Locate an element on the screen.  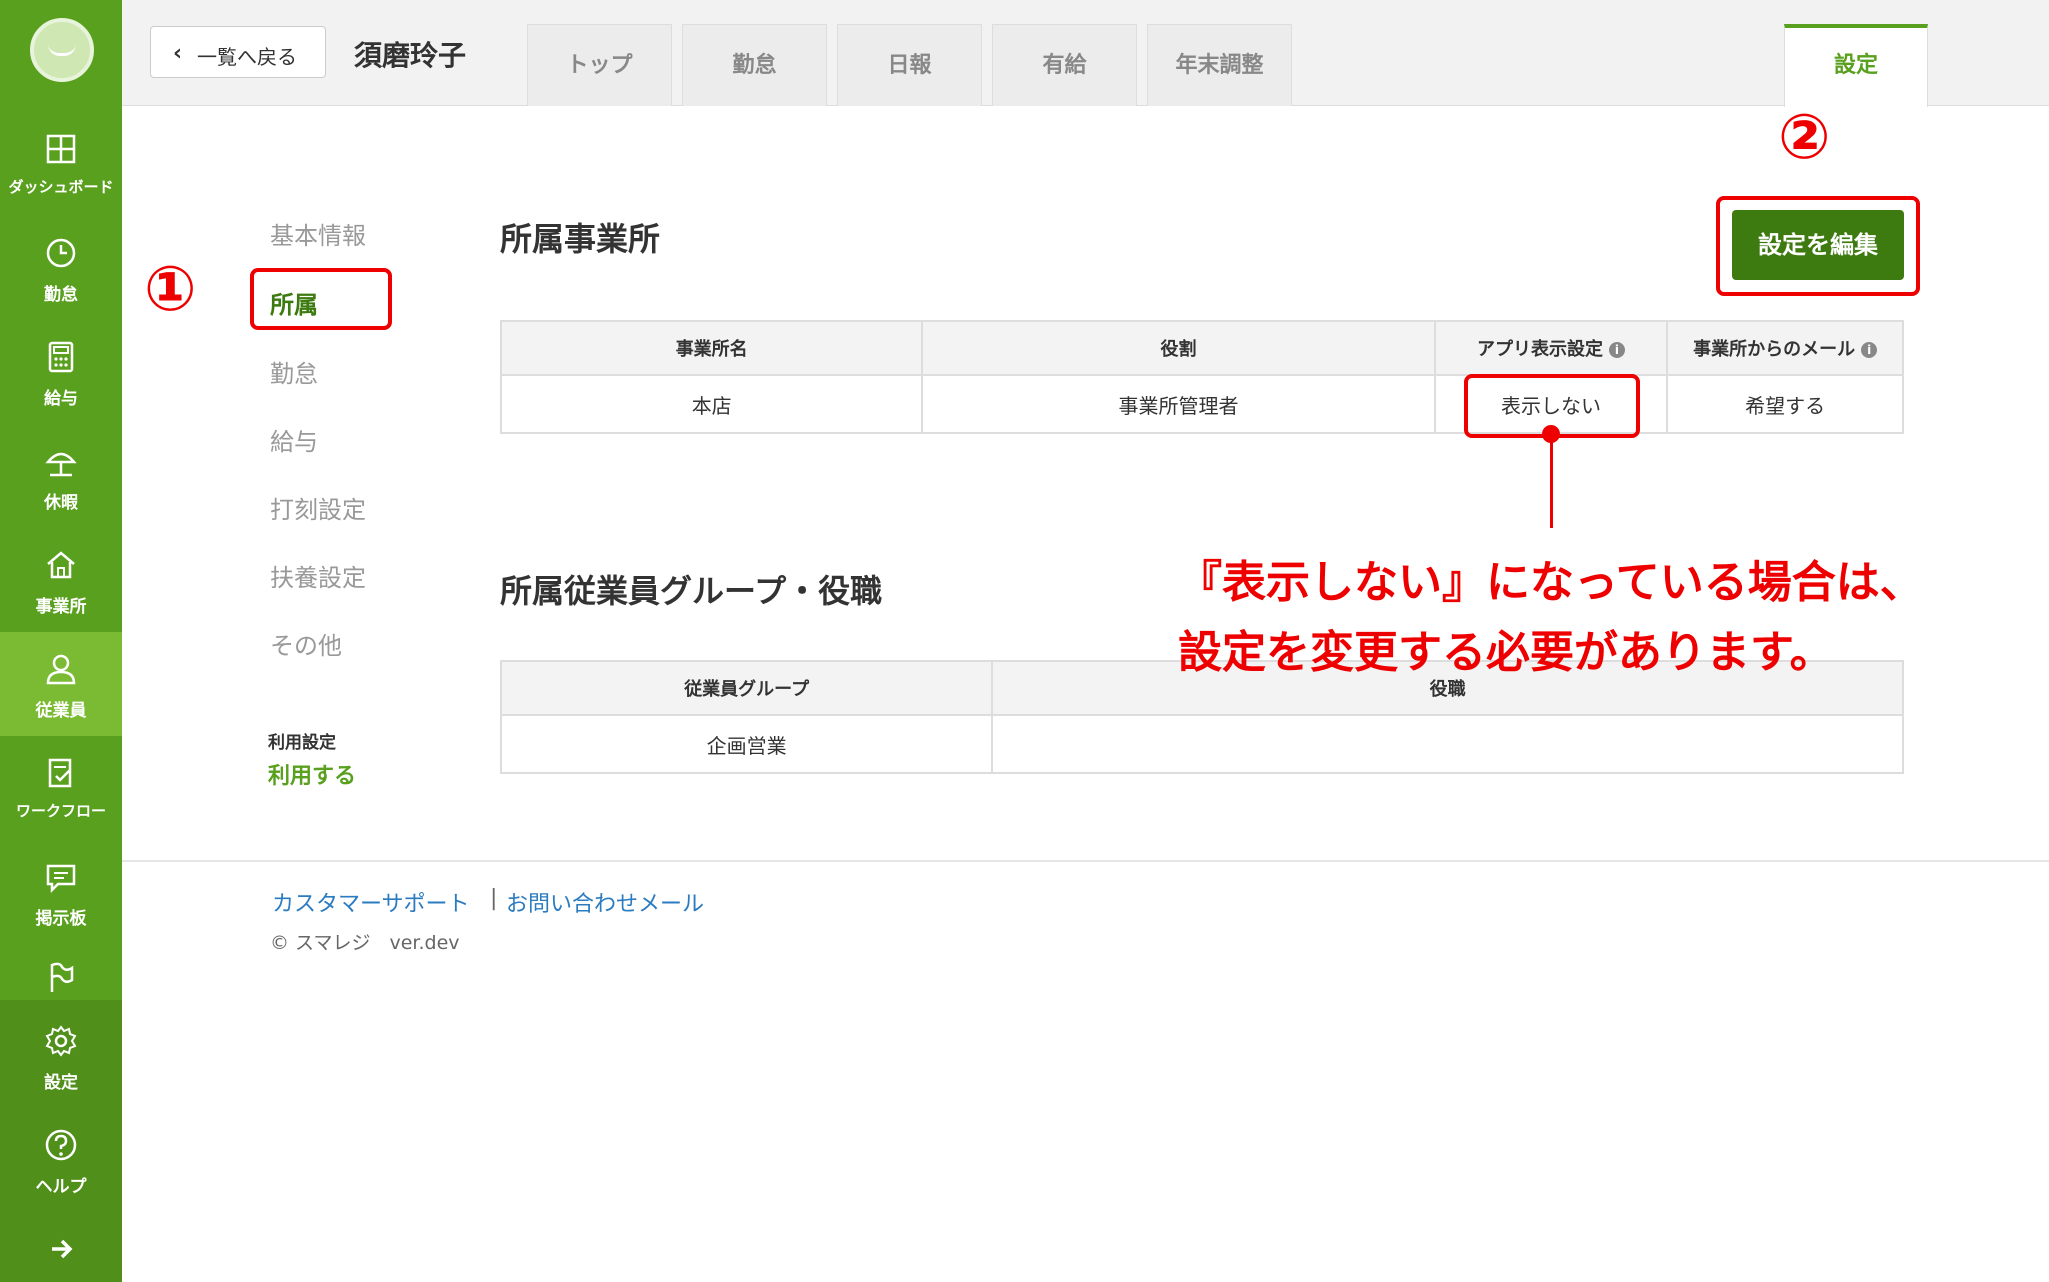
sidebar-item-workflow: ワークフロー is located at coordinates (61, 788).